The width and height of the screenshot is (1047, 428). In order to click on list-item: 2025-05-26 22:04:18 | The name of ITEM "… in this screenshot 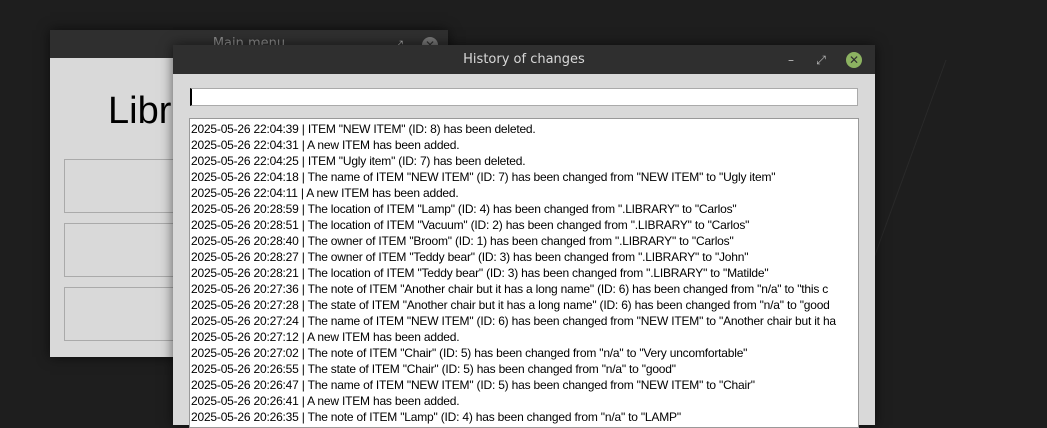, I will do `click(524, 177)`.